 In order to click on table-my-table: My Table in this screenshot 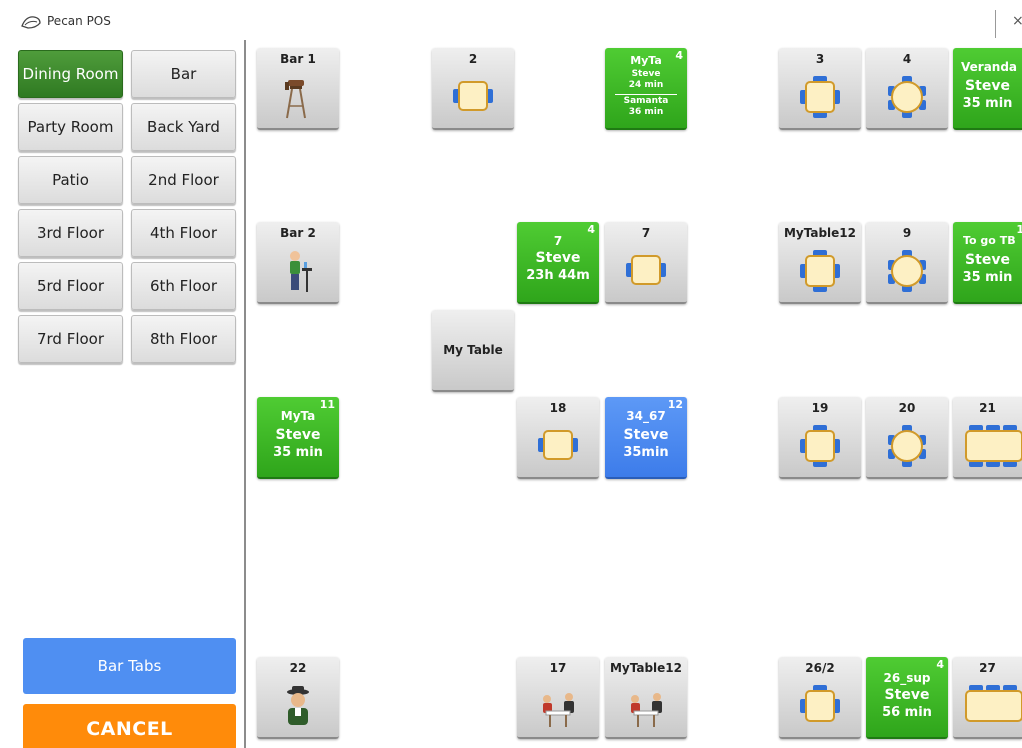, I will do `click(473, 351)`.